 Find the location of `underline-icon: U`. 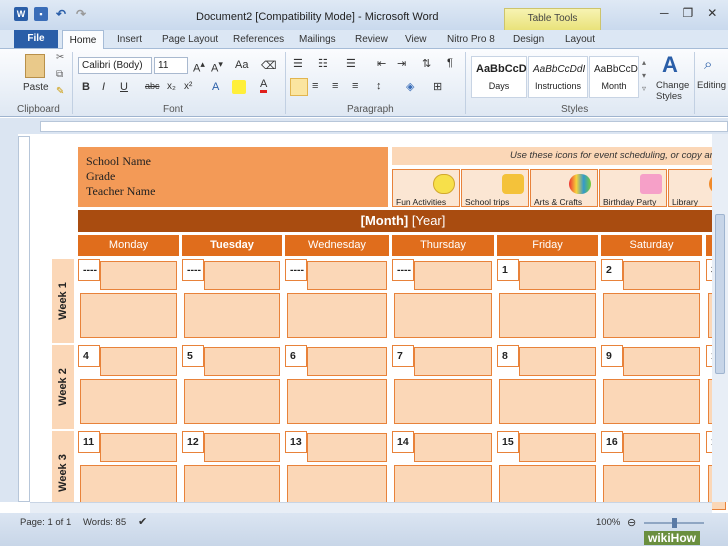

underline-icon: U is located at coordinates (124, 87).